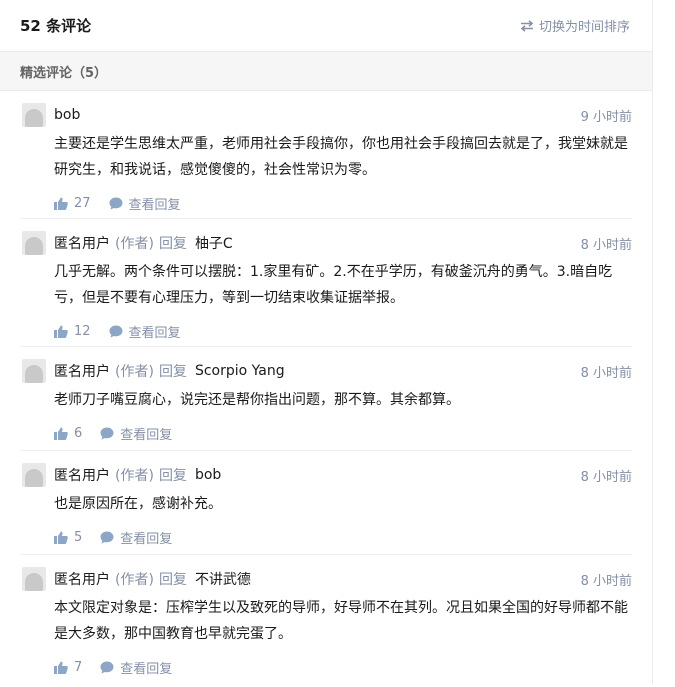 The image size is (675, 687). What do you see at coordinates (72, 331) in the screenshot?
I see `like-button: 12` at bounding box center [72, 331].